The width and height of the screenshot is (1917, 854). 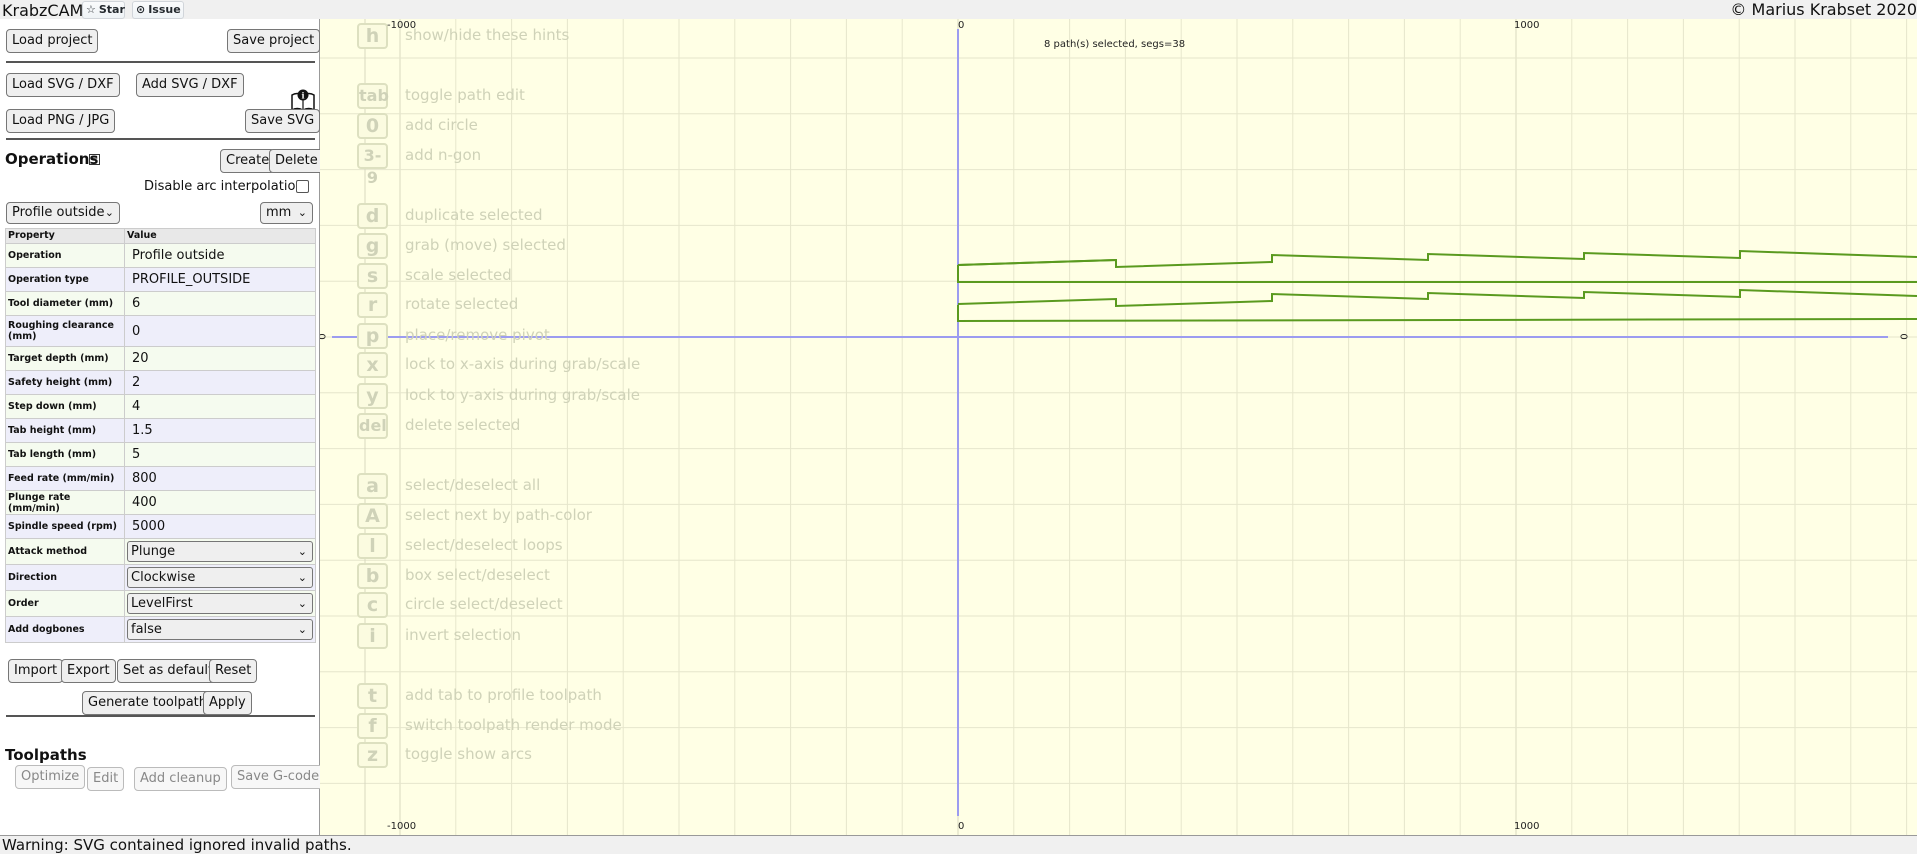 I want to click on table-row: Target depth (mm) 20, so click(x=160, y=358).